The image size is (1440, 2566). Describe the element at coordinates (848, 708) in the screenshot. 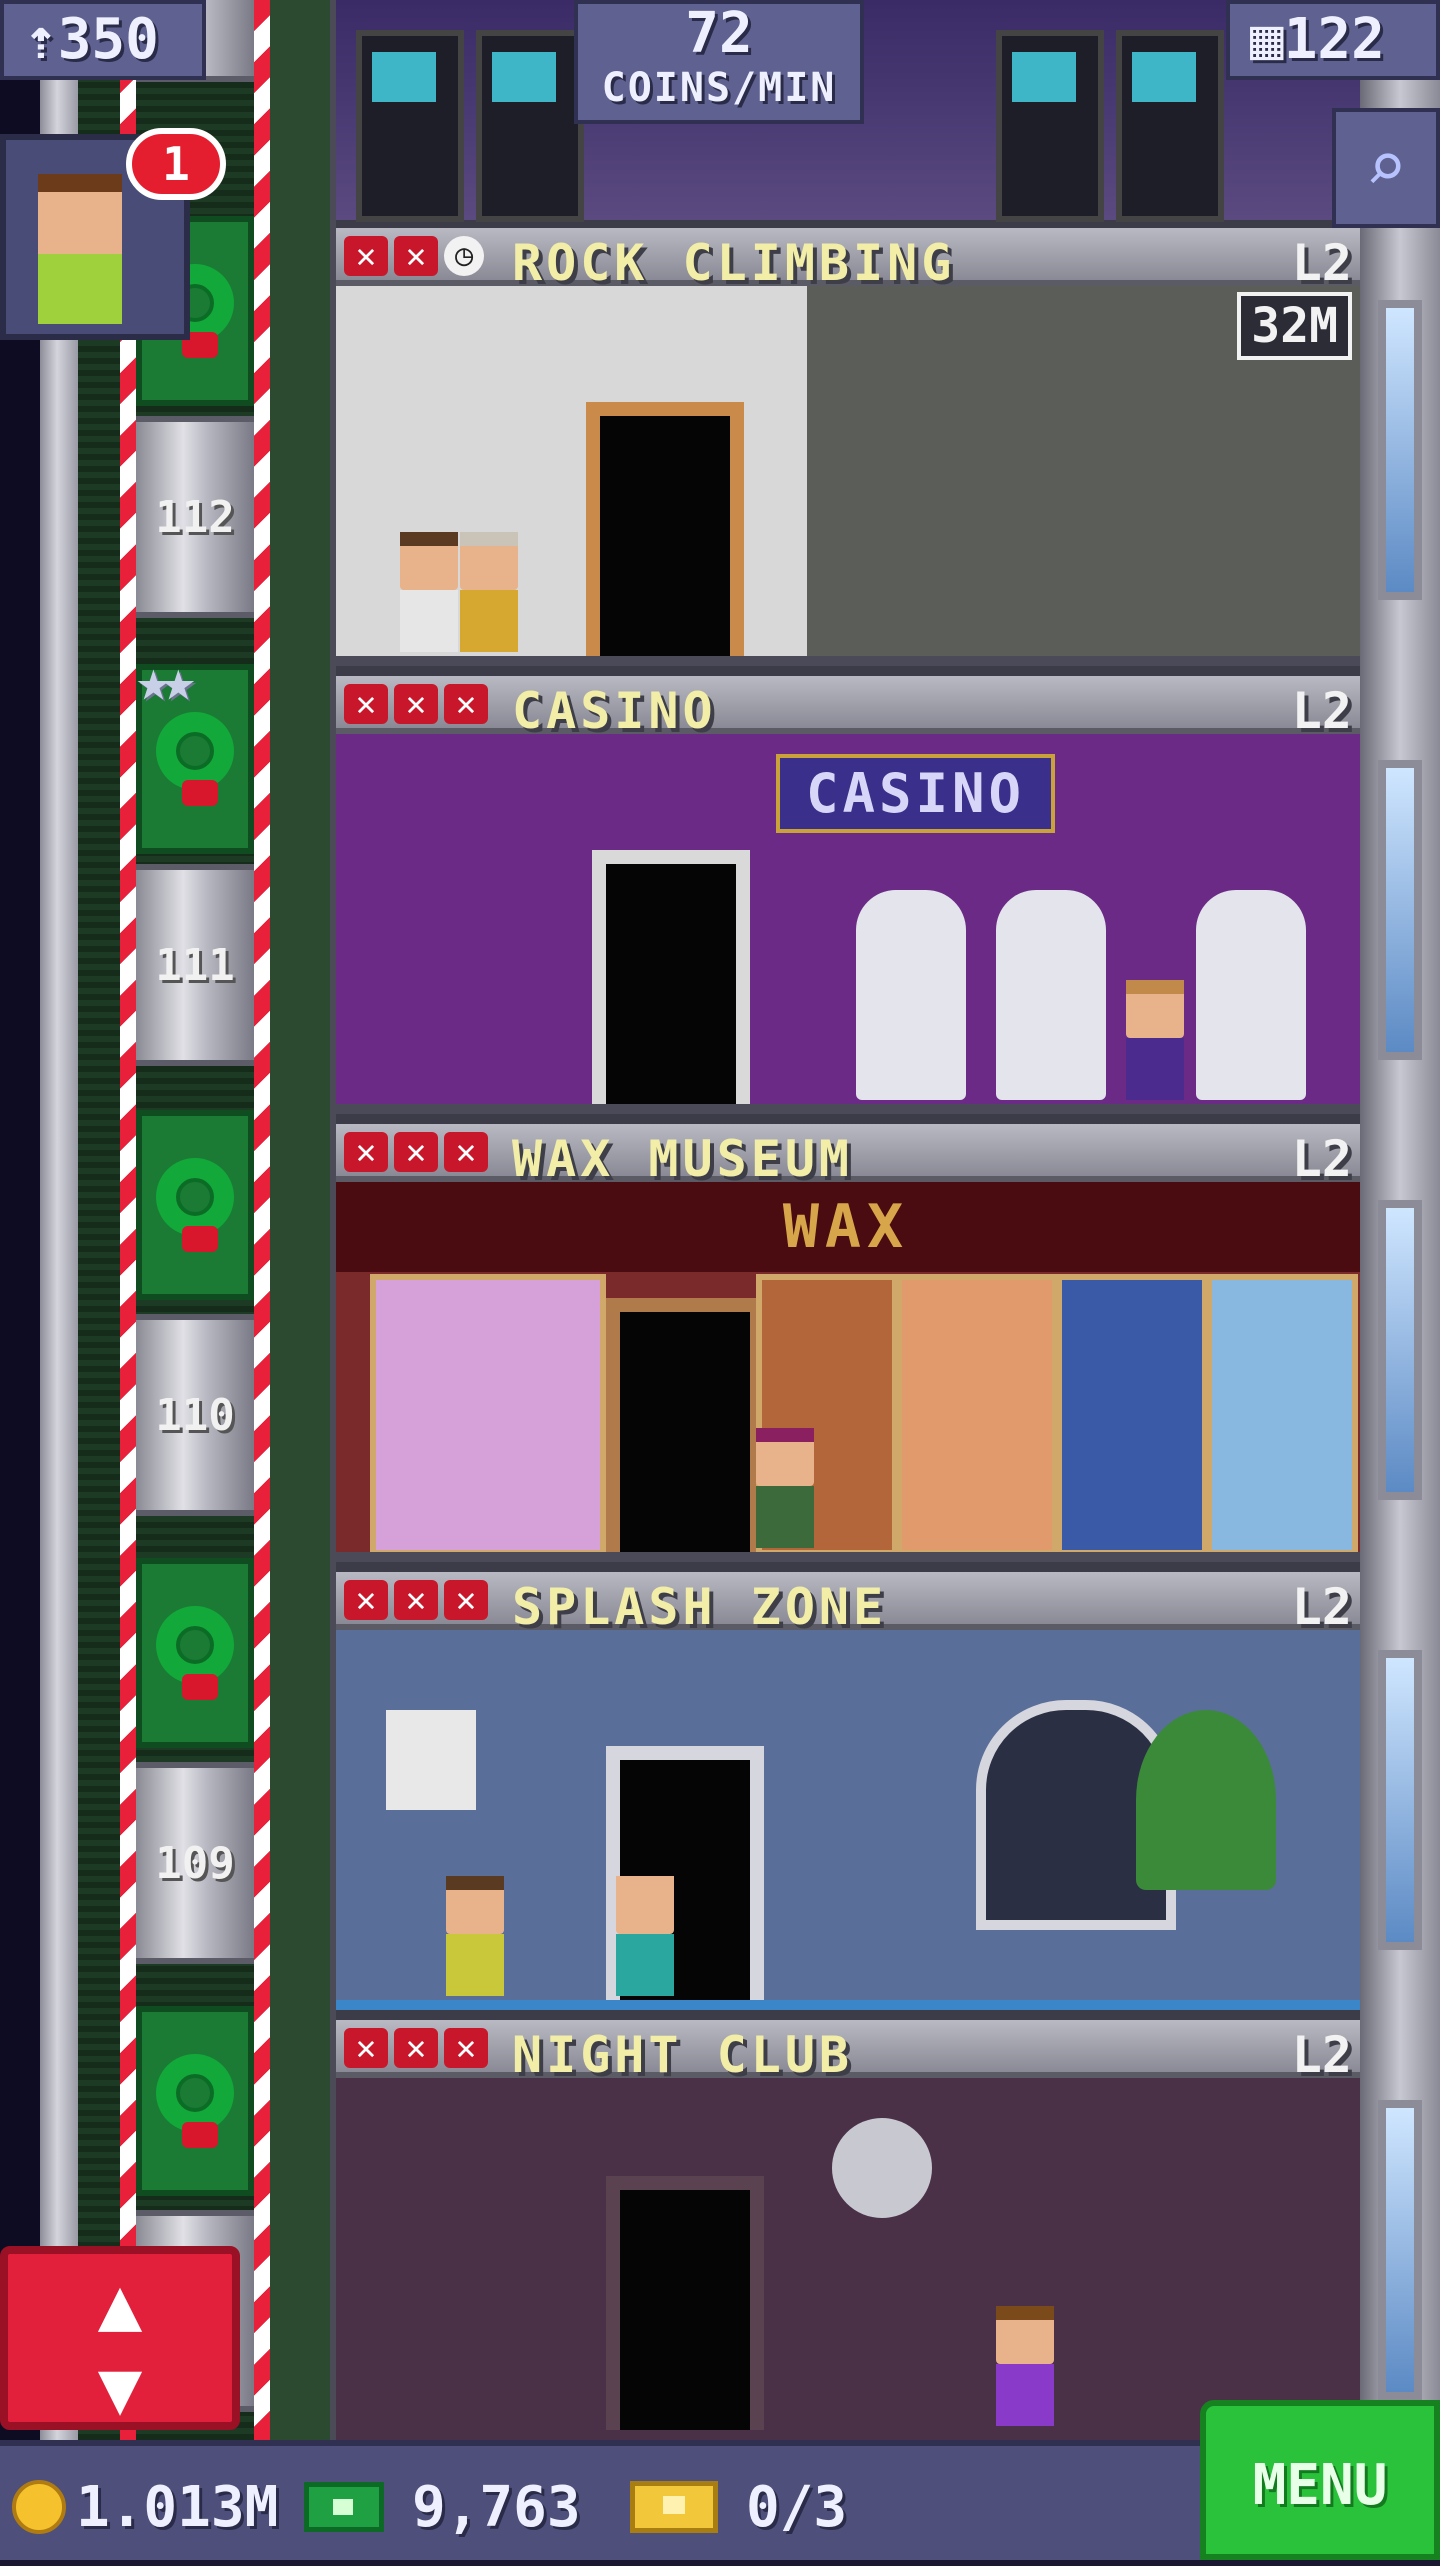

I see `floor-header: ✕ ✕ ✕ CASINO L2` at that location.